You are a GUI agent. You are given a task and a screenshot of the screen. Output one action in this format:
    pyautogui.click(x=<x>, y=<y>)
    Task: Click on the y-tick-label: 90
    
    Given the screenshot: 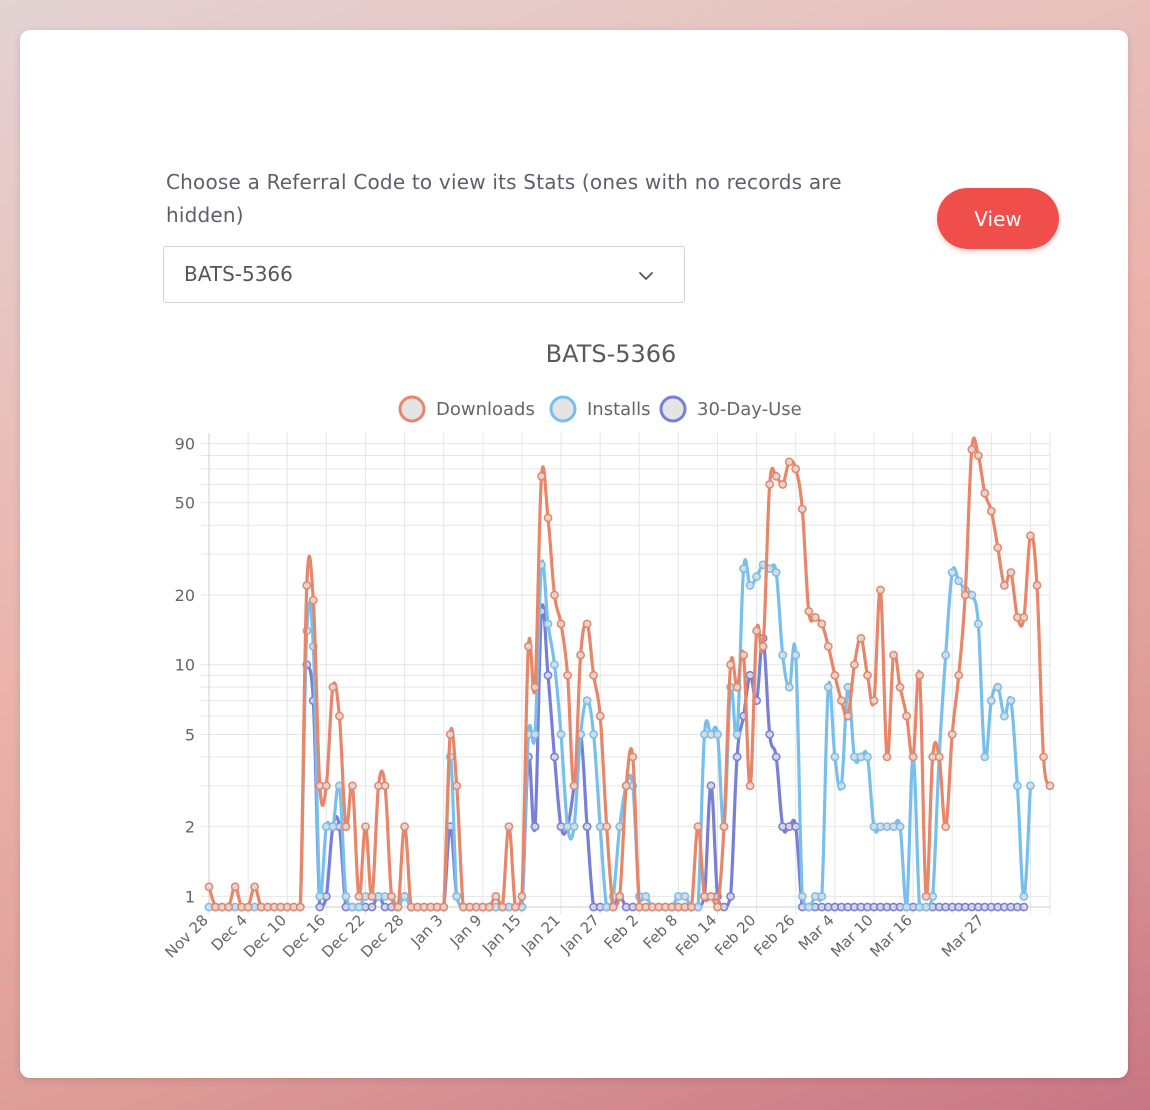 What is the action you would take?
    pyautogui.click(x=185, y=444)
    